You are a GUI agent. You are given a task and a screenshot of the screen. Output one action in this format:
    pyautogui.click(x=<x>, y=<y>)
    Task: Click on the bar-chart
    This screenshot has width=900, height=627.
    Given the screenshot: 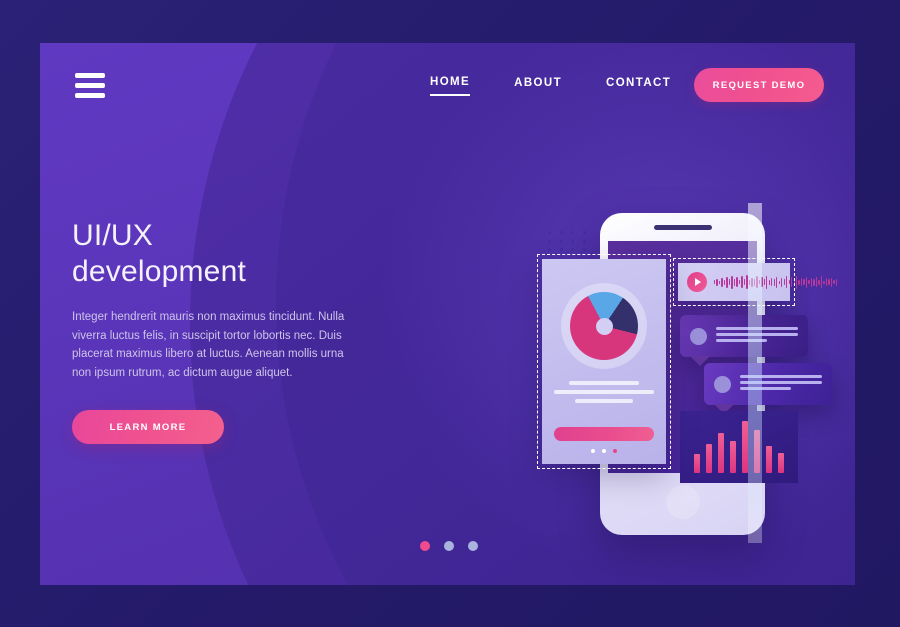 What is the action you would take?
    pyautogui.click(x=739, y=447)
    